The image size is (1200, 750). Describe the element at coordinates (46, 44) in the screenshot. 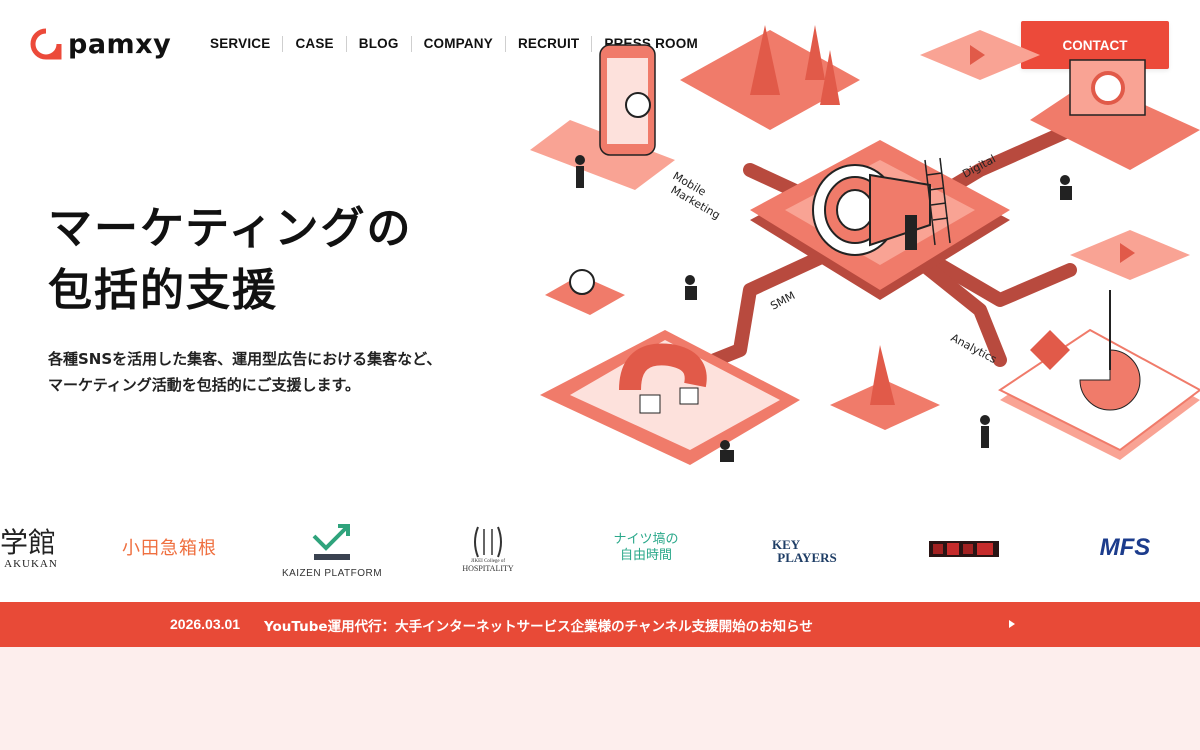

I see `pamxy-logo-icon` at that location.